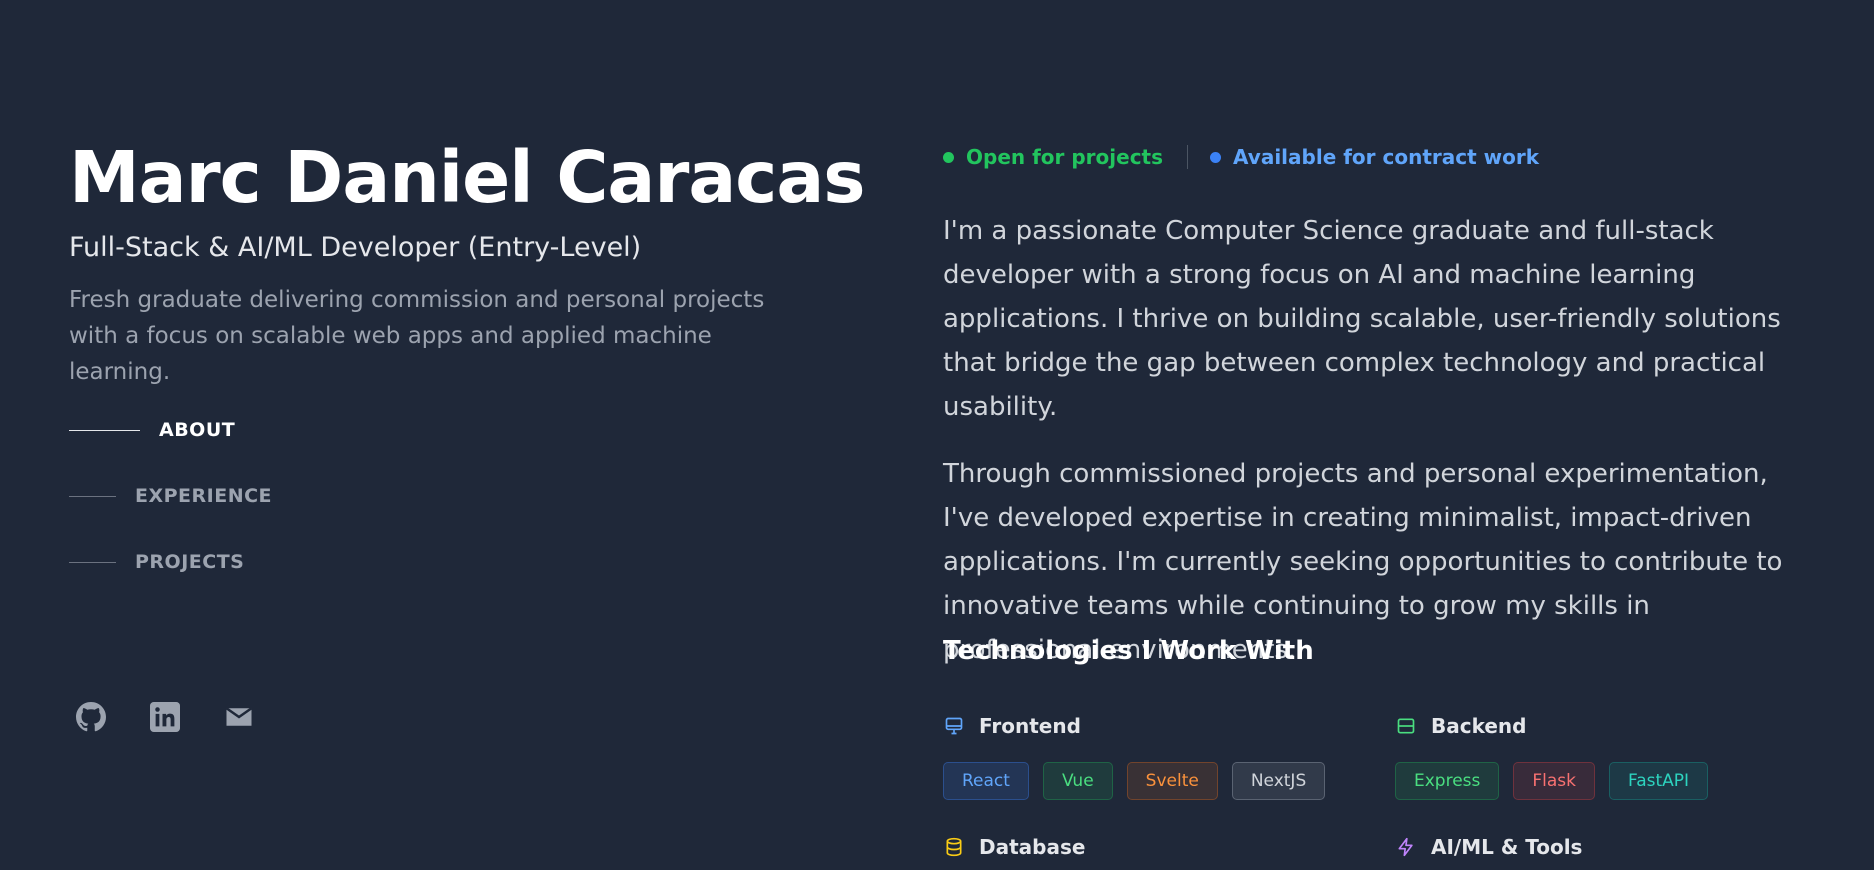 The image size is (1874, 870). What do you see at coordinates (1065, 157) in the screenshot?
I see `status-open-label: Open for projects` at bounding box center [1065, 157].